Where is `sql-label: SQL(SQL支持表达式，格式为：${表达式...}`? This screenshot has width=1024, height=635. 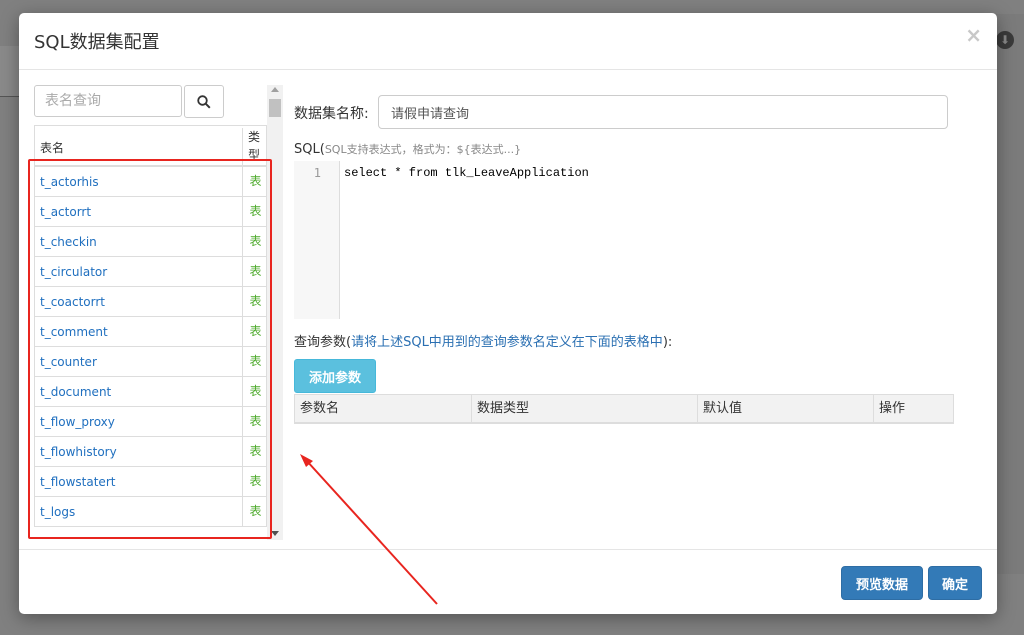 sql-label: SQL(SQL支持表达式，格式为：${表达式...} is located at coordinates (407, 149).